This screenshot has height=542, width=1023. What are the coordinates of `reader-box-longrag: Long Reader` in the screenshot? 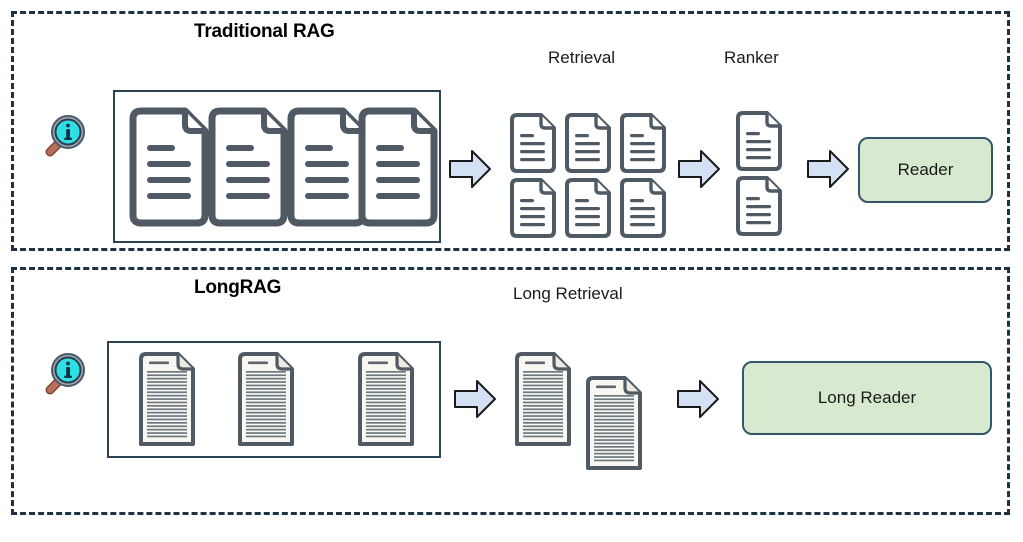 It's located at (867, 398).